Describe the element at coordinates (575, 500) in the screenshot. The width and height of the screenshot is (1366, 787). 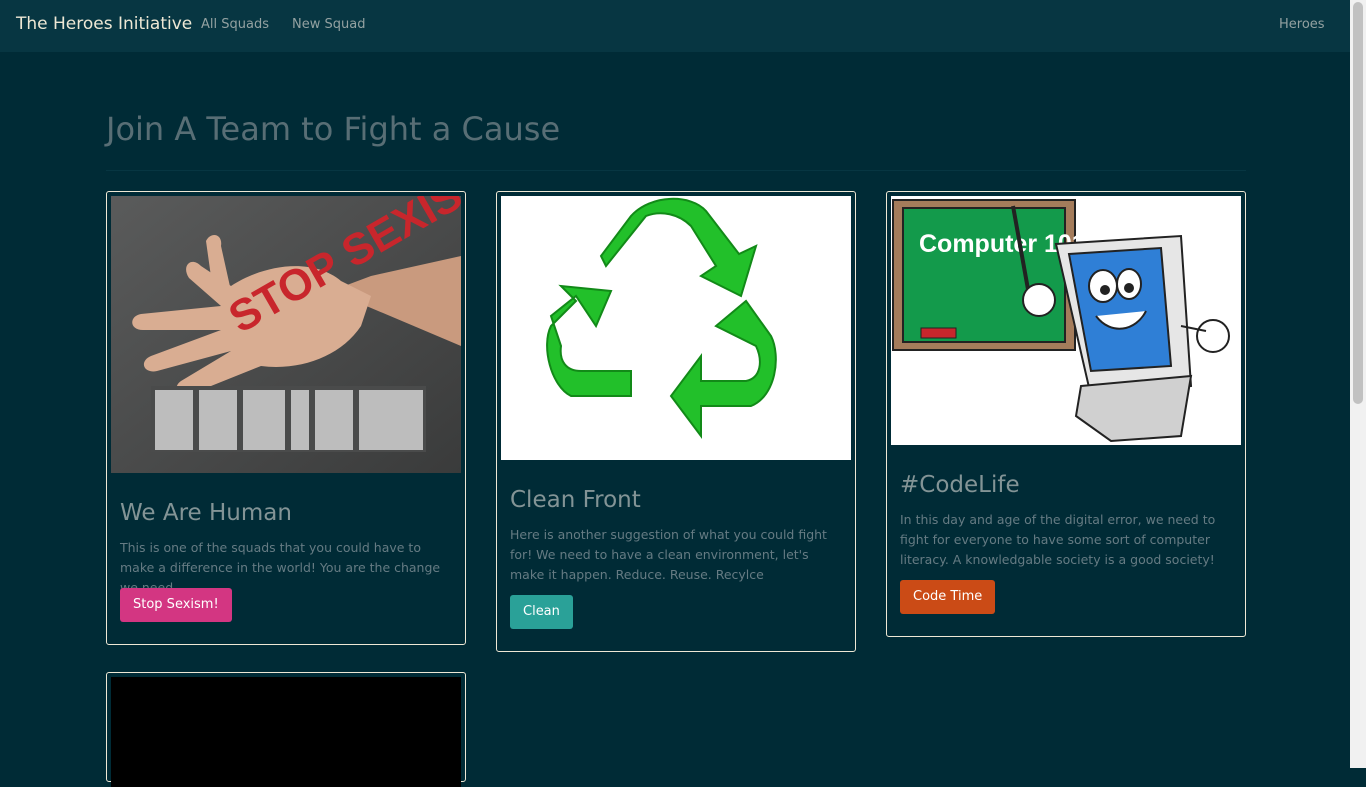
I see `squad-title: Clean Front` at that location.